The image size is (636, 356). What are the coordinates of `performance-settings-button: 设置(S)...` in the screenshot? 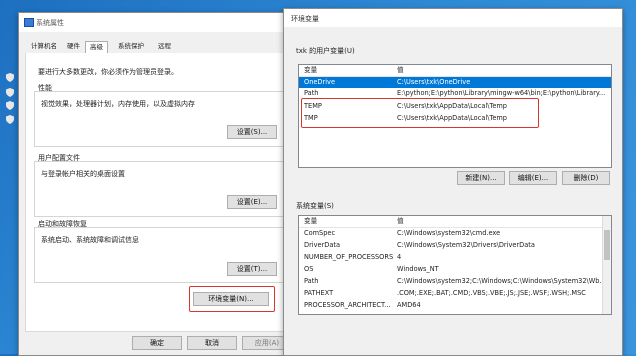 It's located at (252, 132).